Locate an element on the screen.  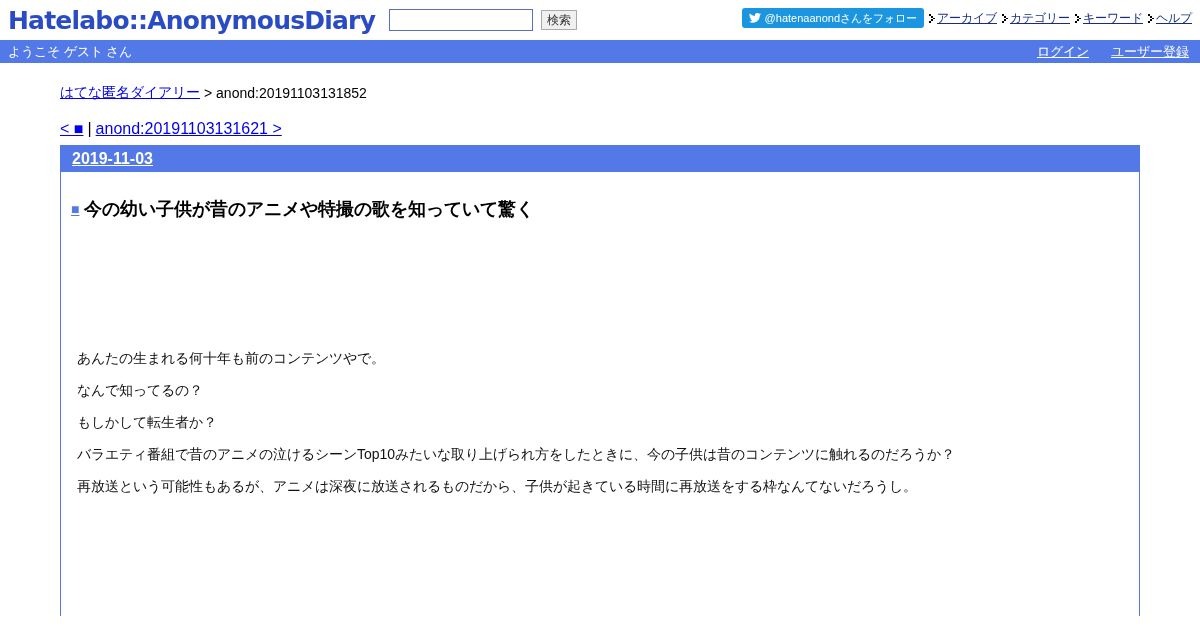
paragraph: バラエティ番組で昔のアニメの泣けるシーンTop10みたいな取り上げられ方をしたときに、今の子供は昔のコンテンツに触れるのだろうか？ is located at coordinates (517, 454).